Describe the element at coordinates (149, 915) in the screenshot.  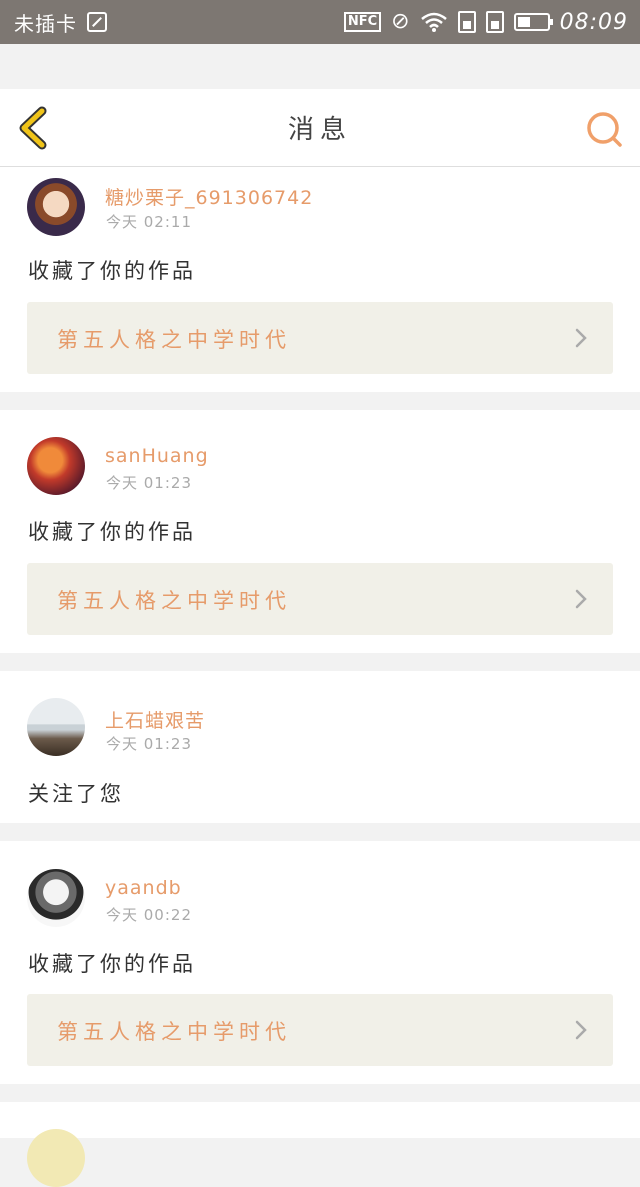
I see `timestamp: 今天 00:22` at that location.